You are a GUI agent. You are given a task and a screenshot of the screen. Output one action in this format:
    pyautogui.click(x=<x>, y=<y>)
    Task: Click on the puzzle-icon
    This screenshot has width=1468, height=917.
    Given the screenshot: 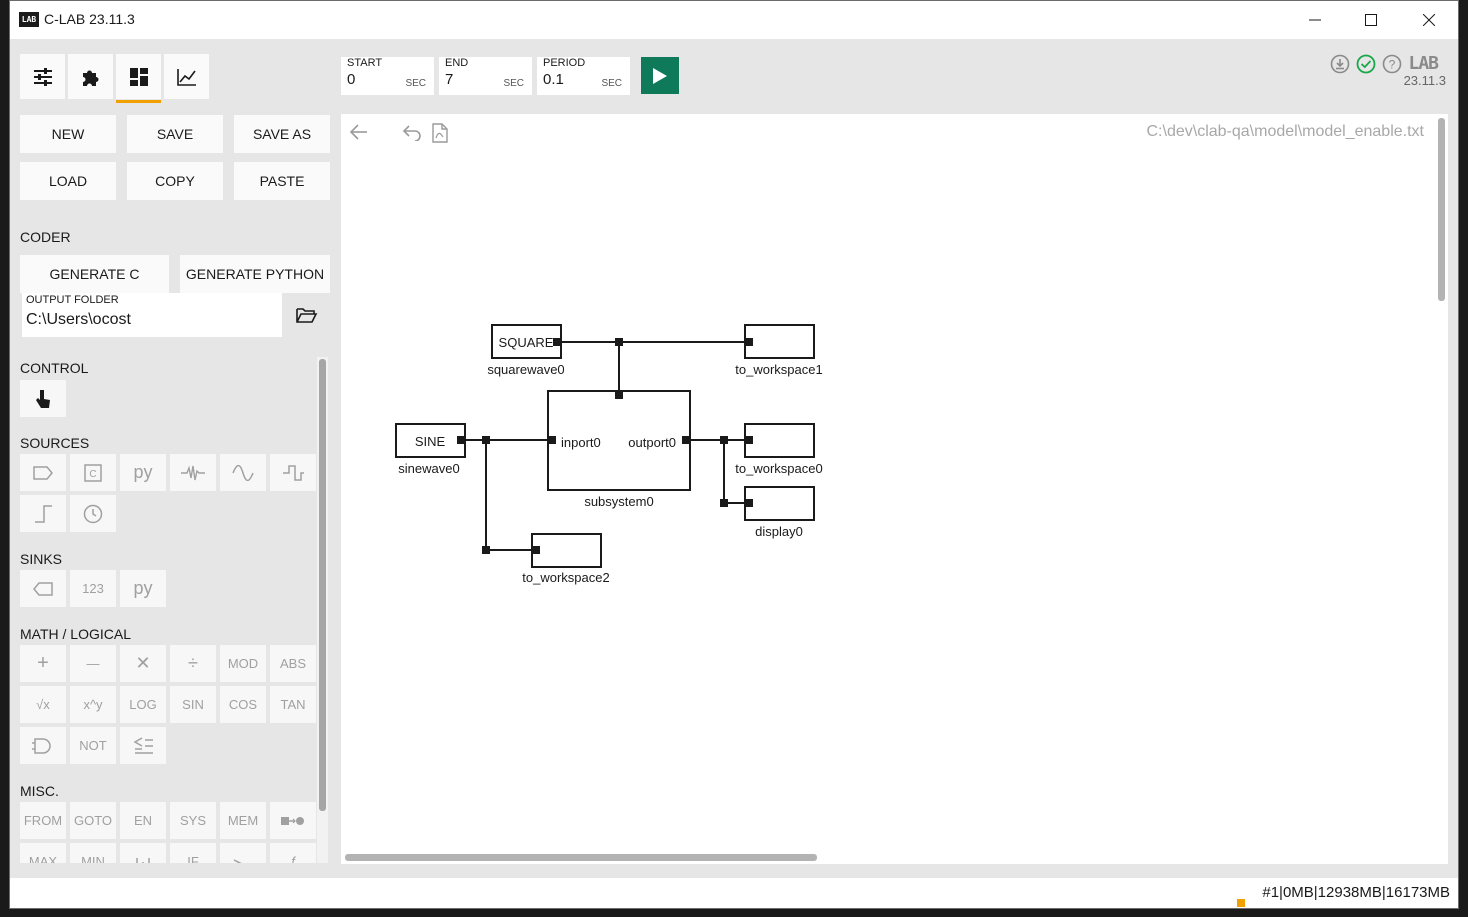 What is the action you would take?
    pyautogui.click(x=90, y=78)
    